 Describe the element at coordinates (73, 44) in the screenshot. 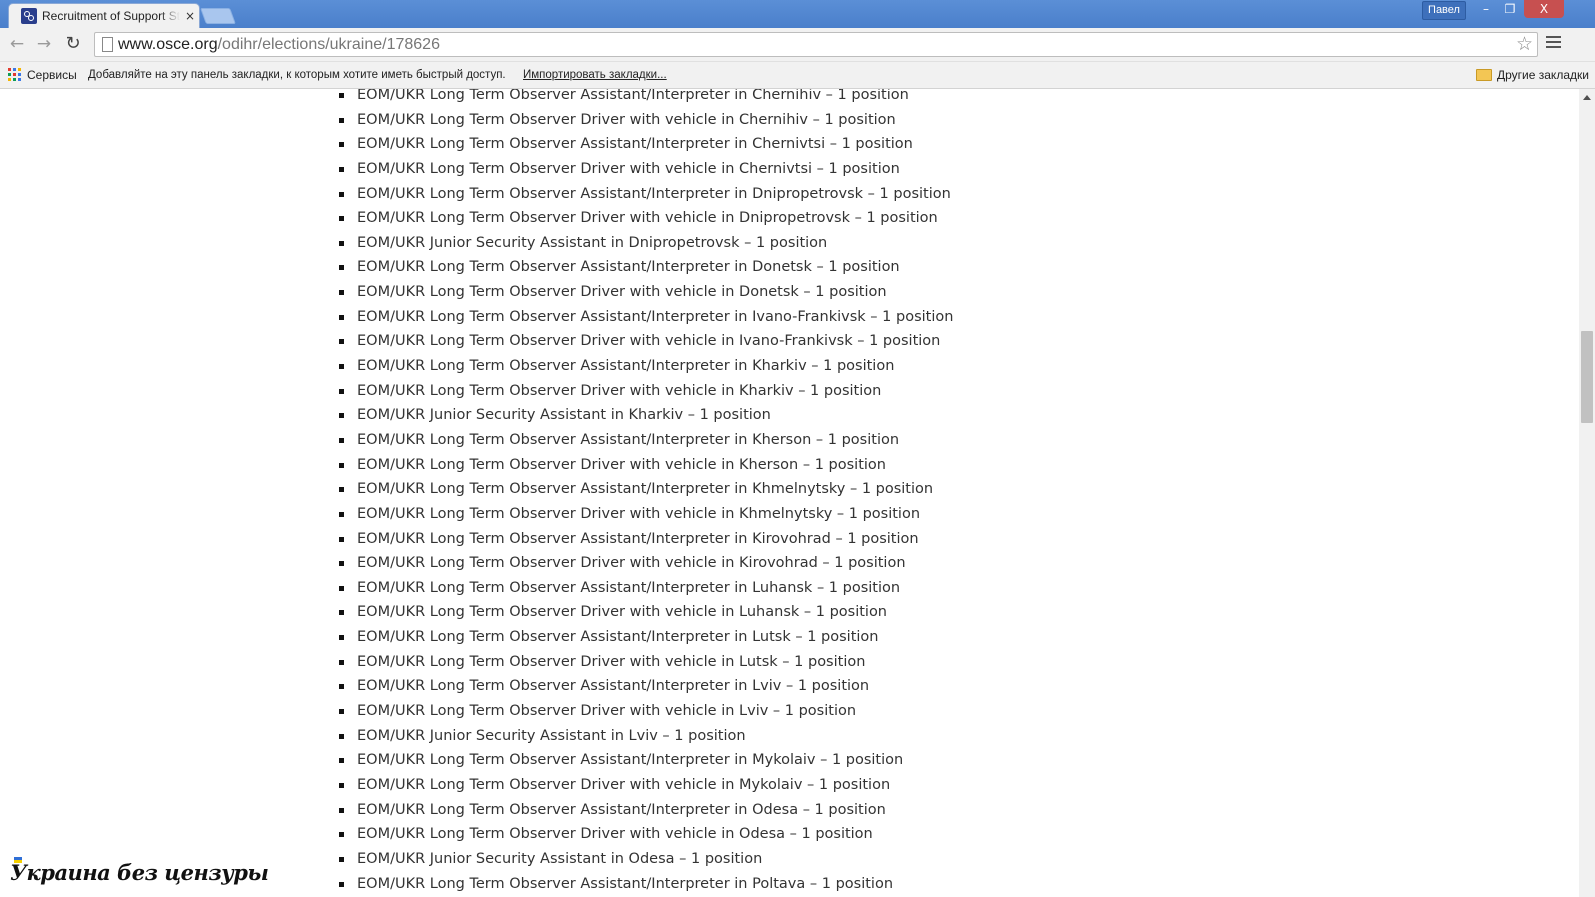

I see `reload-icon: ↻` at that location.